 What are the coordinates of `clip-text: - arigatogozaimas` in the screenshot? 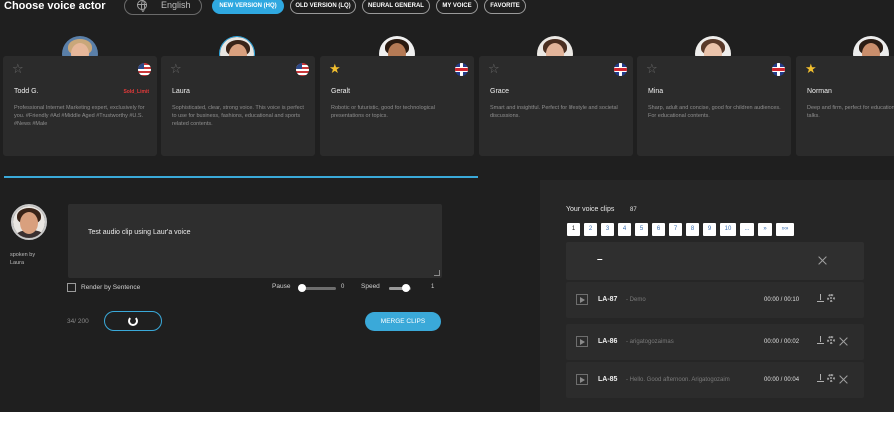 It's located at (650, 342).